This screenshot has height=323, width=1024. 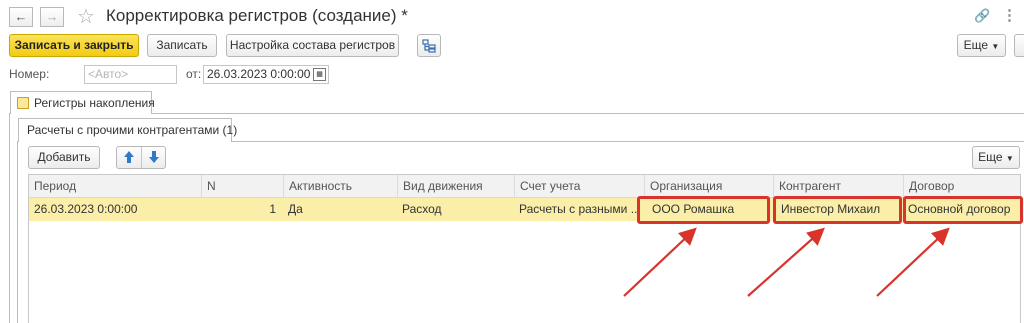 I want to click on arrow-to-contract, so click(x=913, y=262).